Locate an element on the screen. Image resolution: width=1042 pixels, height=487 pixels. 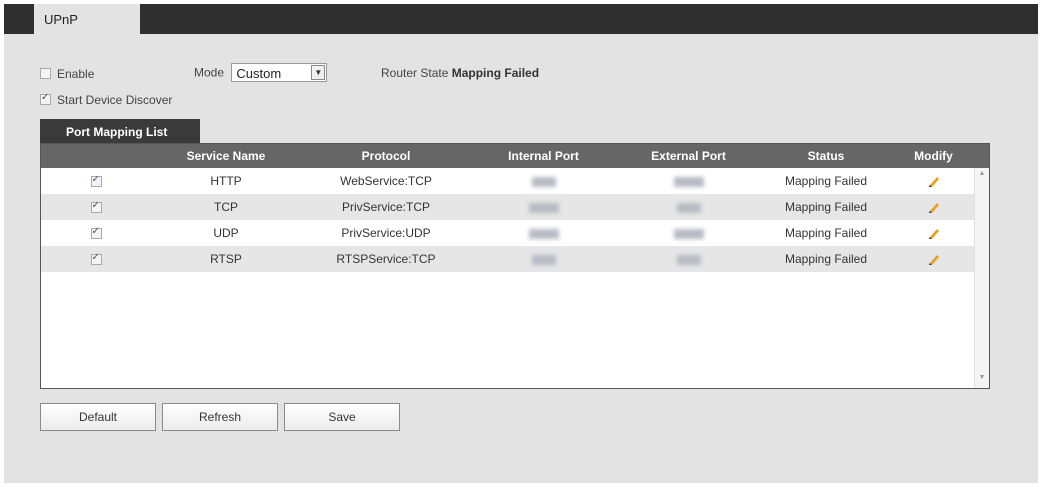
table-row: UDP PrivService:UDP Mapping Failed is located at coordinates (515, 233).